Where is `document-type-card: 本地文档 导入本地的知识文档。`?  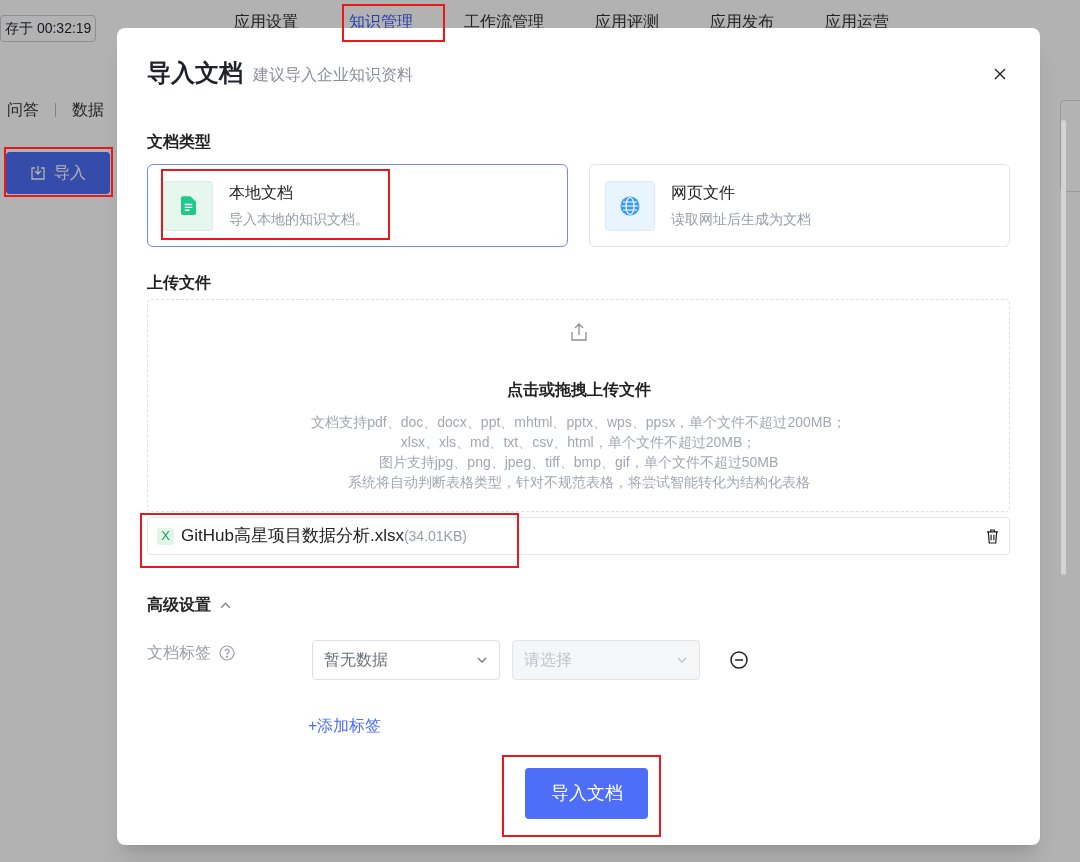
document-type-card: 本地文档 导入本地的知识文档。 is located at coordinates (357, 205).